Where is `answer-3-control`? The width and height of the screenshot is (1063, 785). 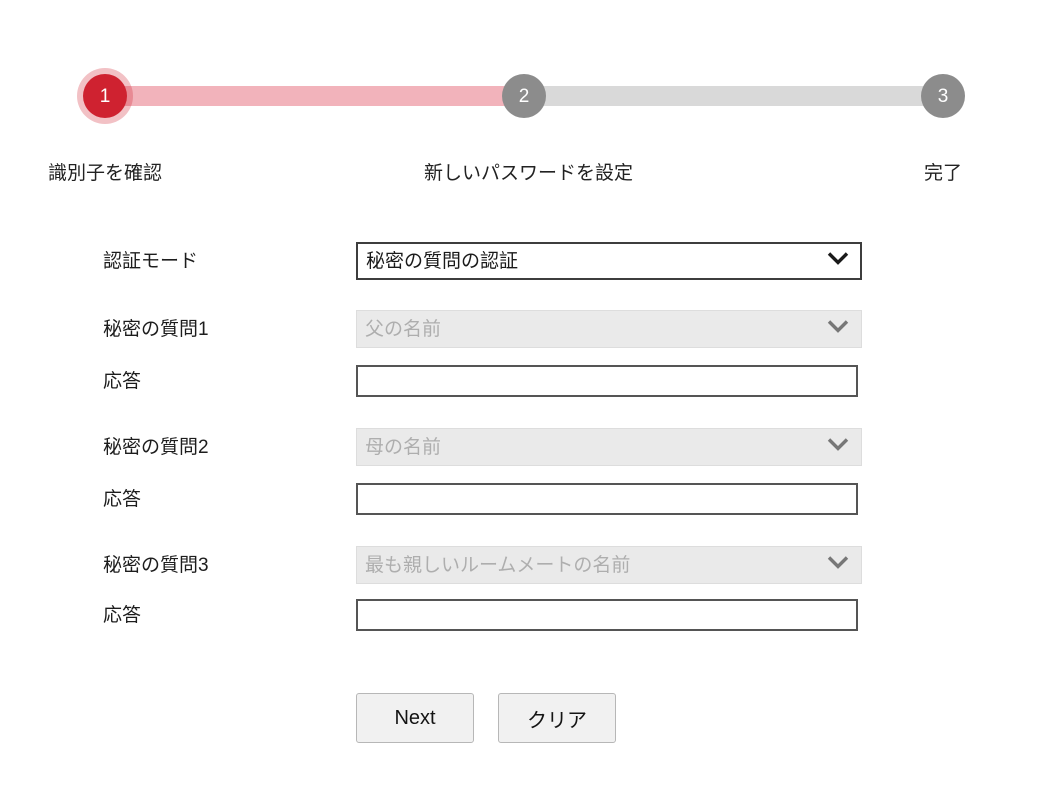
answer-3-control is located at coordinates (607, 615).